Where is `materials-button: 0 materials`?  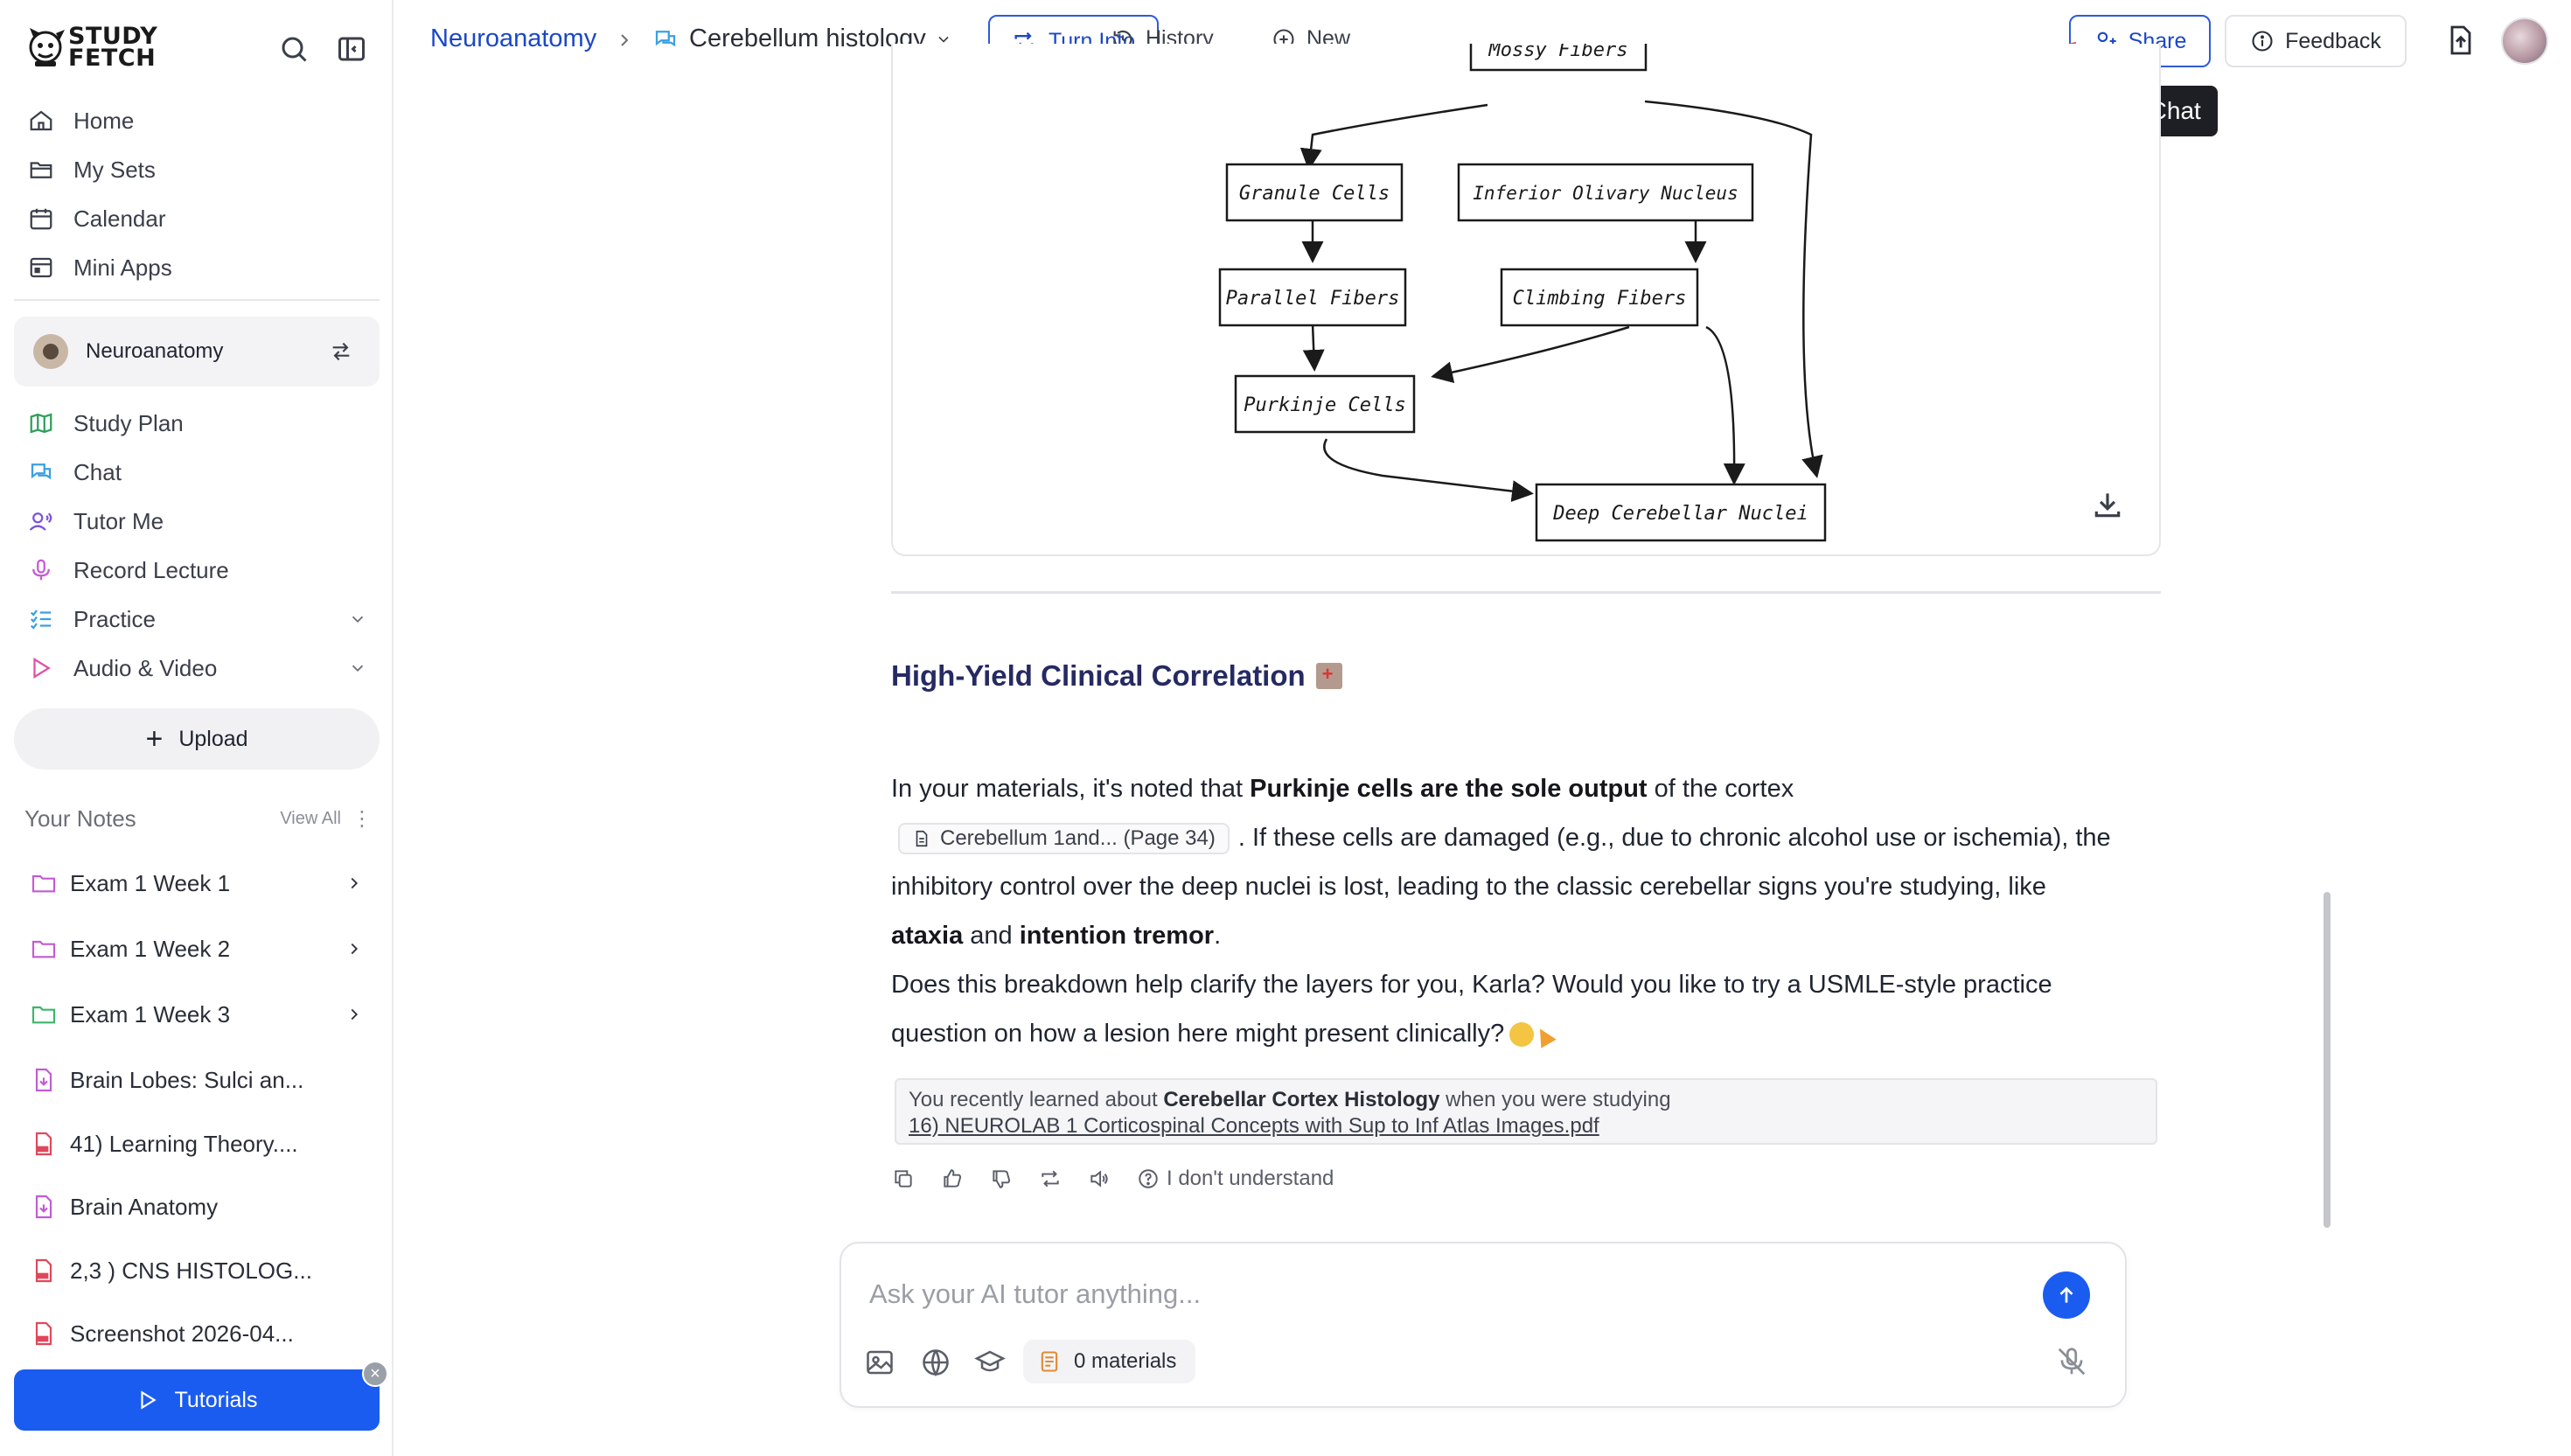
materials-button: 0 materials is located at coordinates (1109, 1361).